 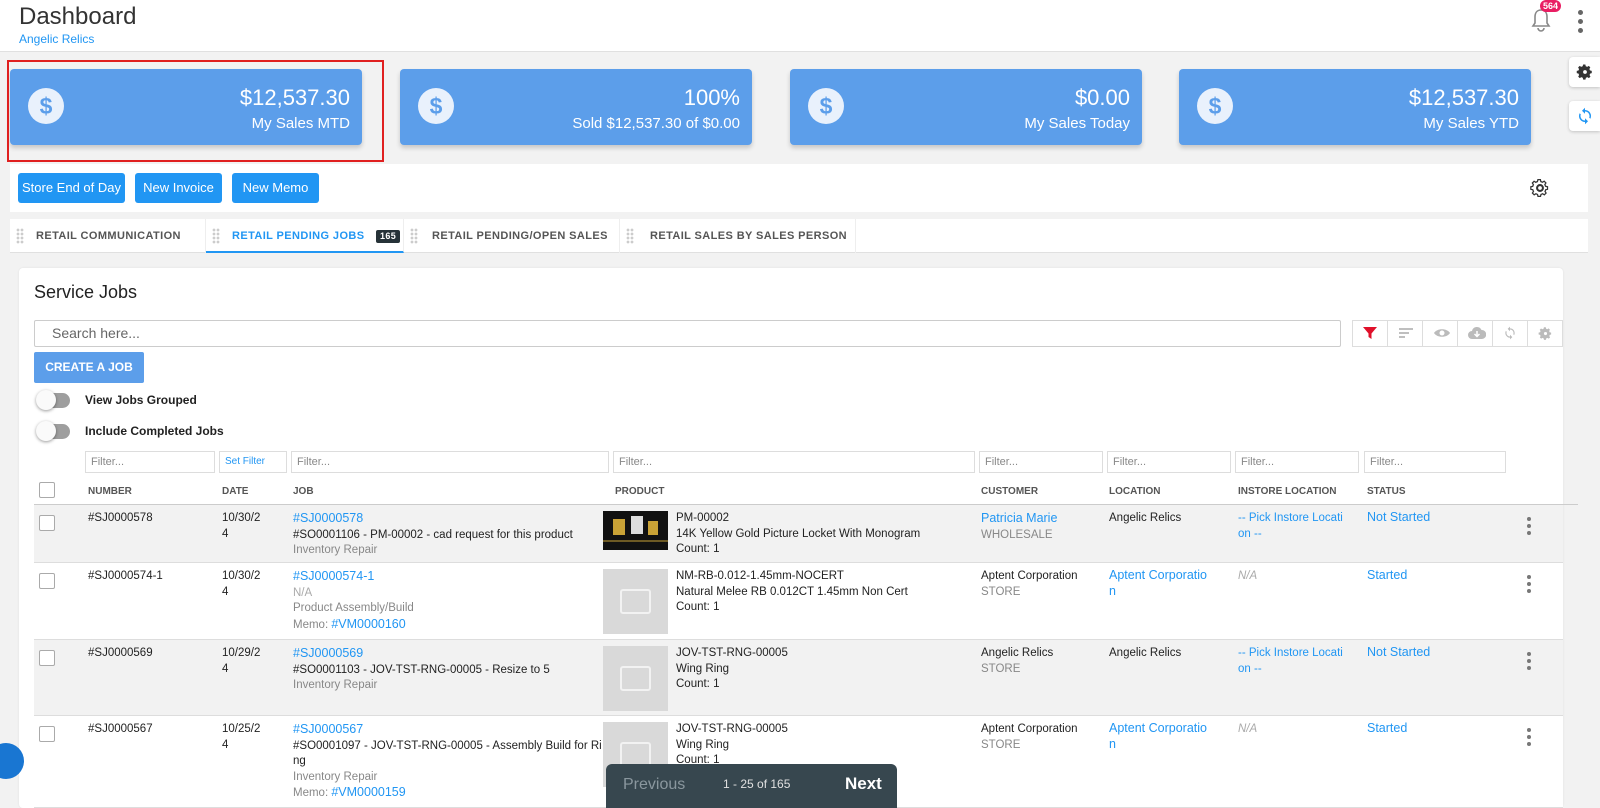 What do you see at coordinates (1475, 333) in the screenshot?
I see `cloud-download-icon` at bounding box center [1475, 333].